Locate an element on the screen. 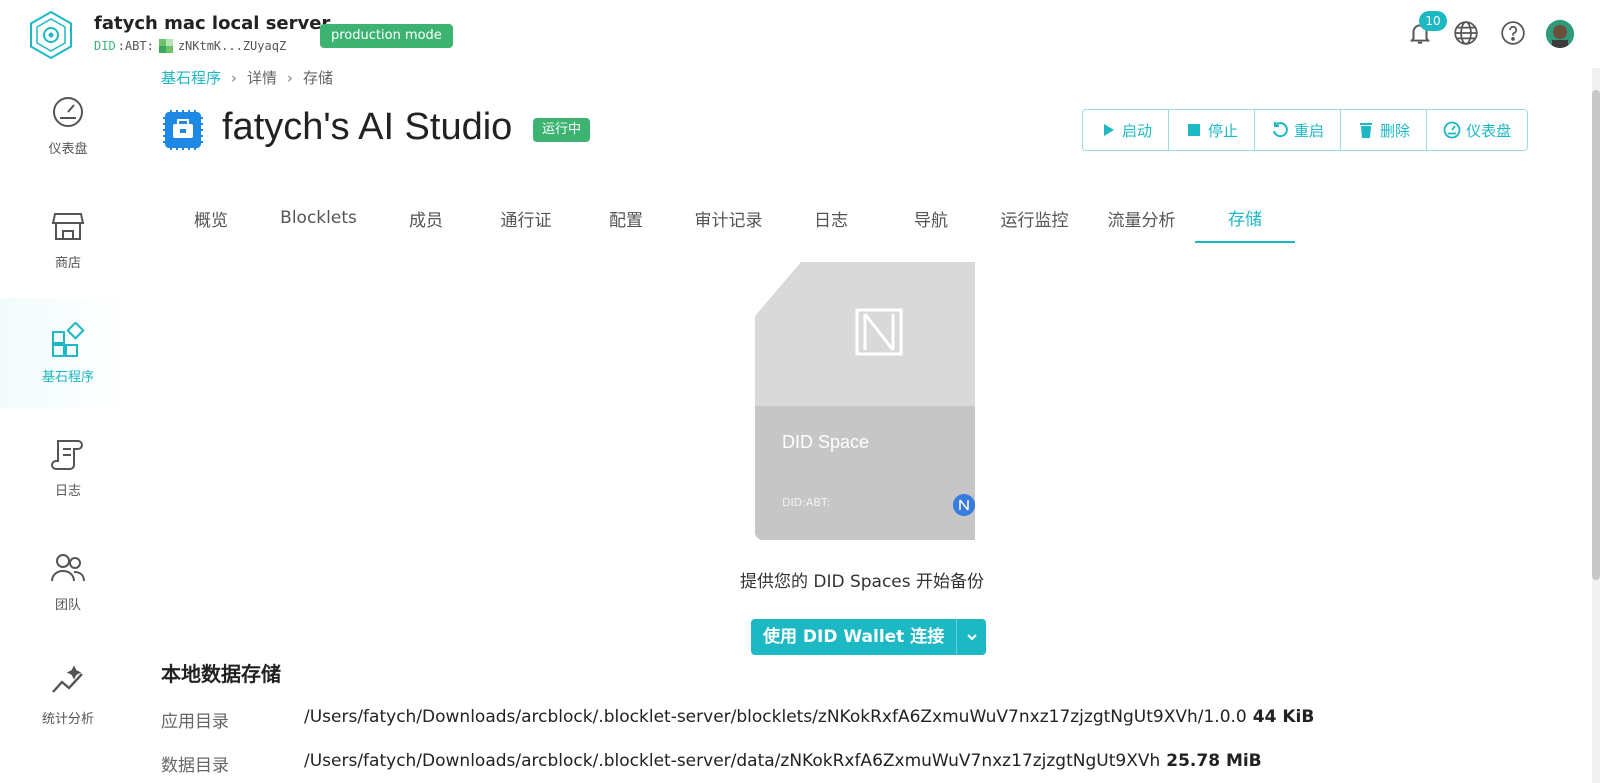 Image resolution: width=1600 pixels, height=783 pixels. dashboard-button: 仪表盘 is located at coordinates (1477, 130).